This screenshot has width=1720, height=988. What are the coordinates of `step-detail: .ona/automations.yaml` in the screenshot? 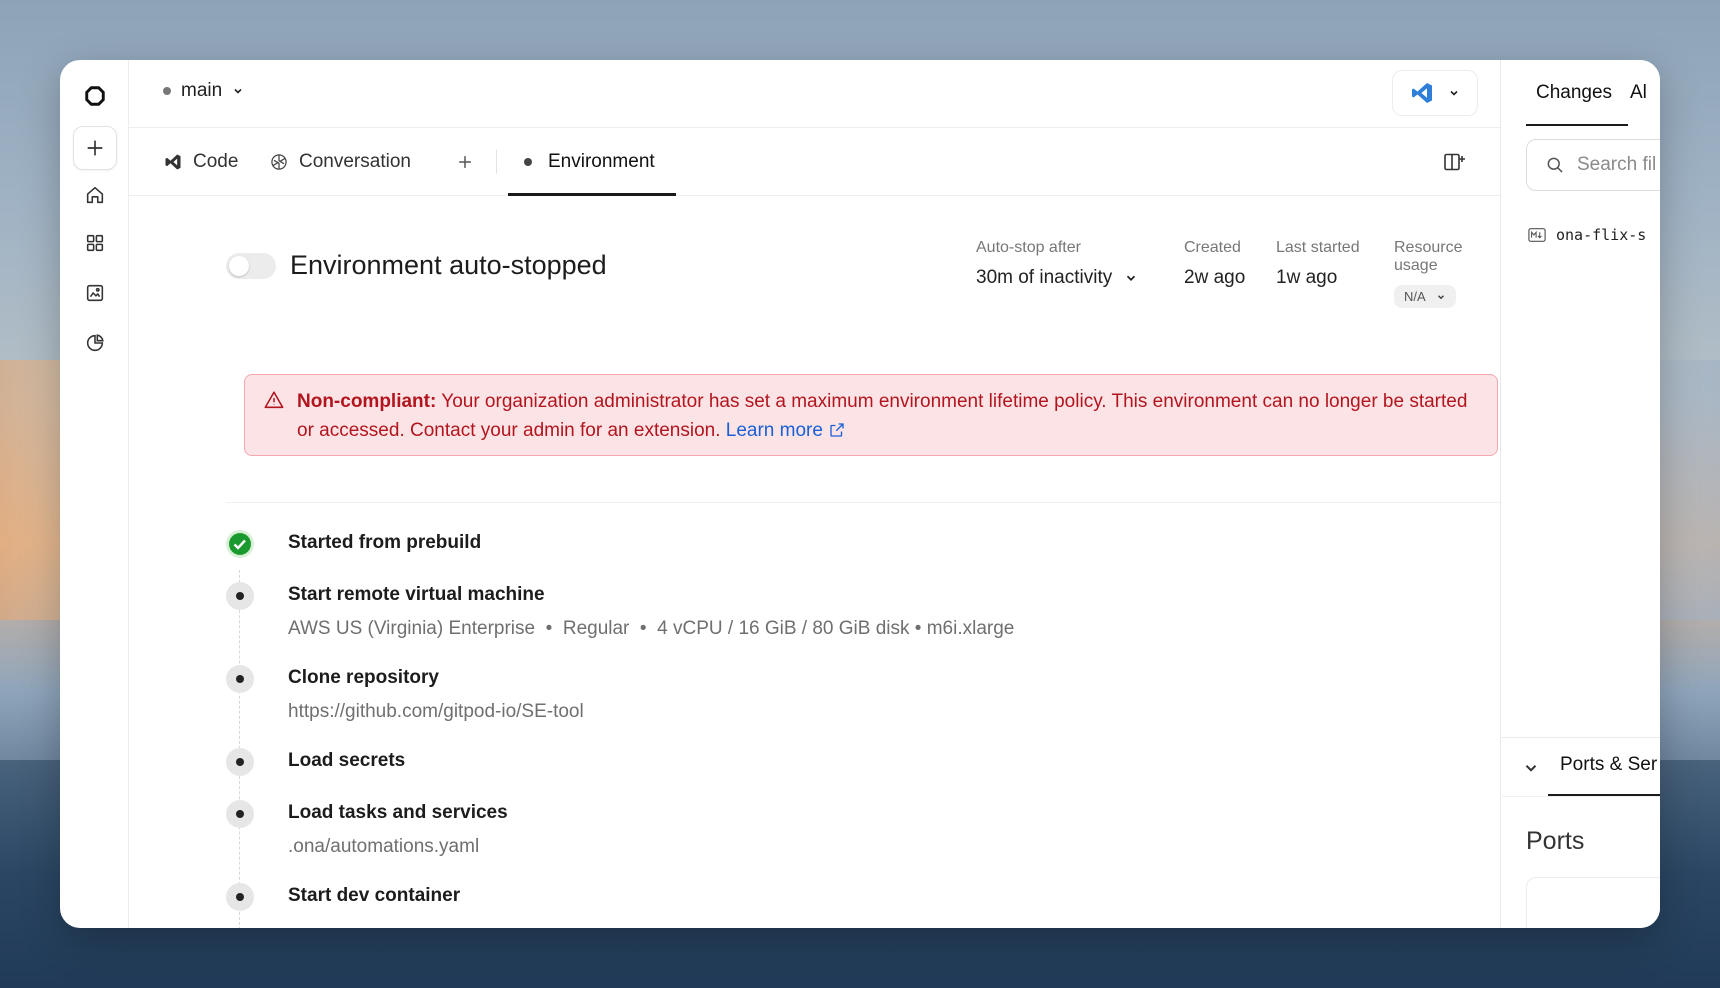 It's located at (384, 846).